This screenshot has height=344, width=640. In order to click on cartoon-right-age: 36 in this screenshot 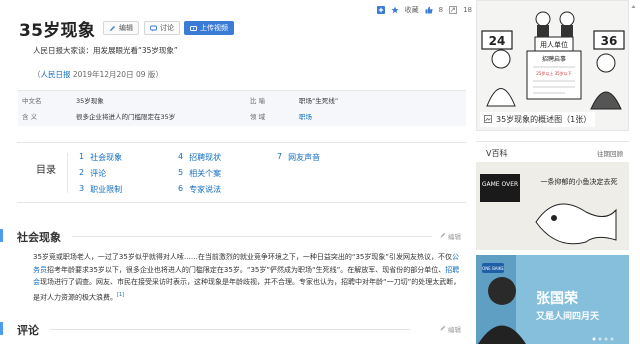, I will do `click(609, 41)`.